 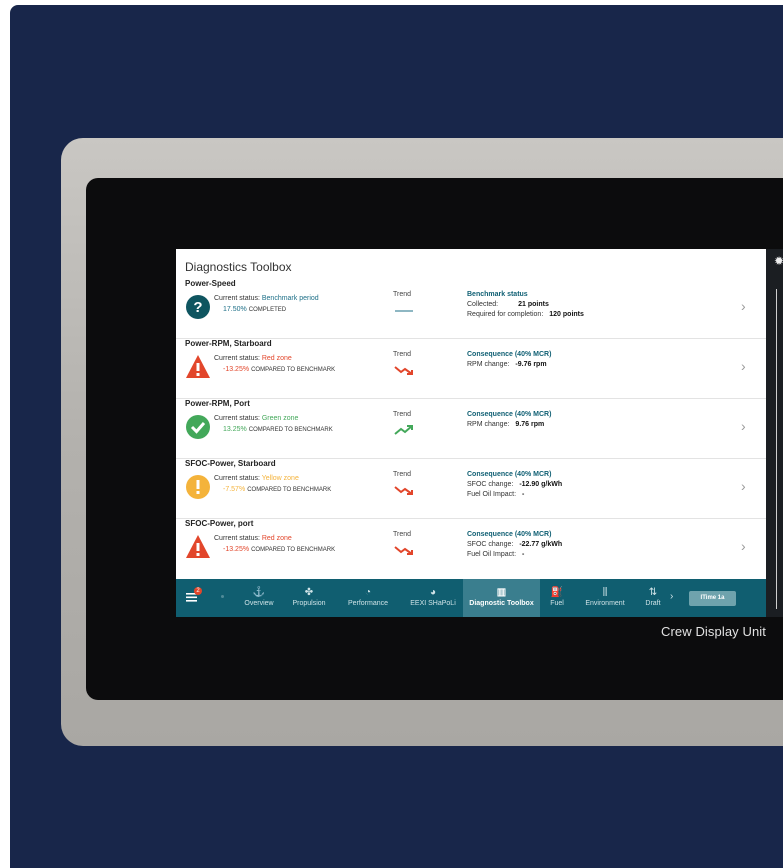 I want to click on row-status: Current status: Green zone, so click(x=256, y=418).